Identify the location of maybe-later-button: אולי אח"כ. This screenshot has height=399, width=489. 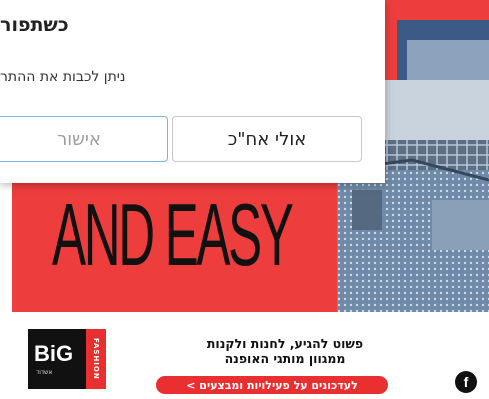
(267, 139).